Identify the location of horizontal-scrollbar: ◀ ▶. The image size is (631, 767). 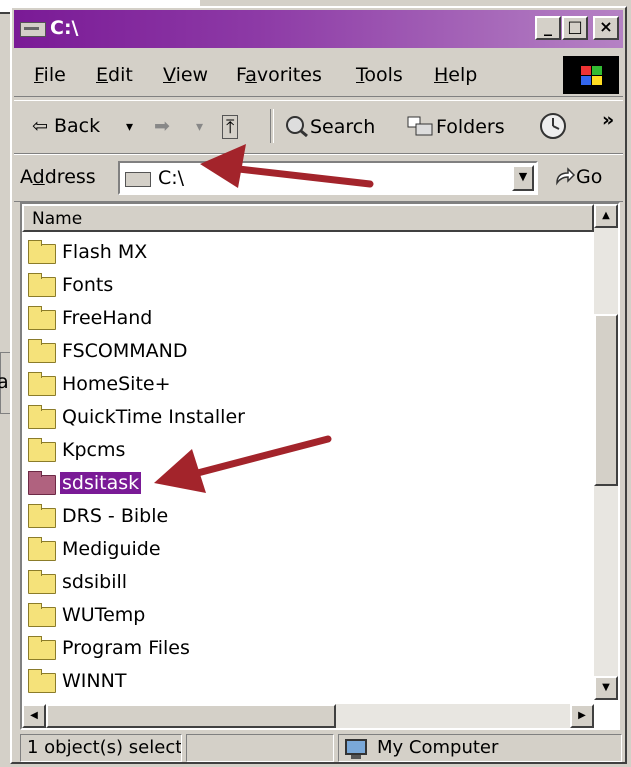
(308, 716).